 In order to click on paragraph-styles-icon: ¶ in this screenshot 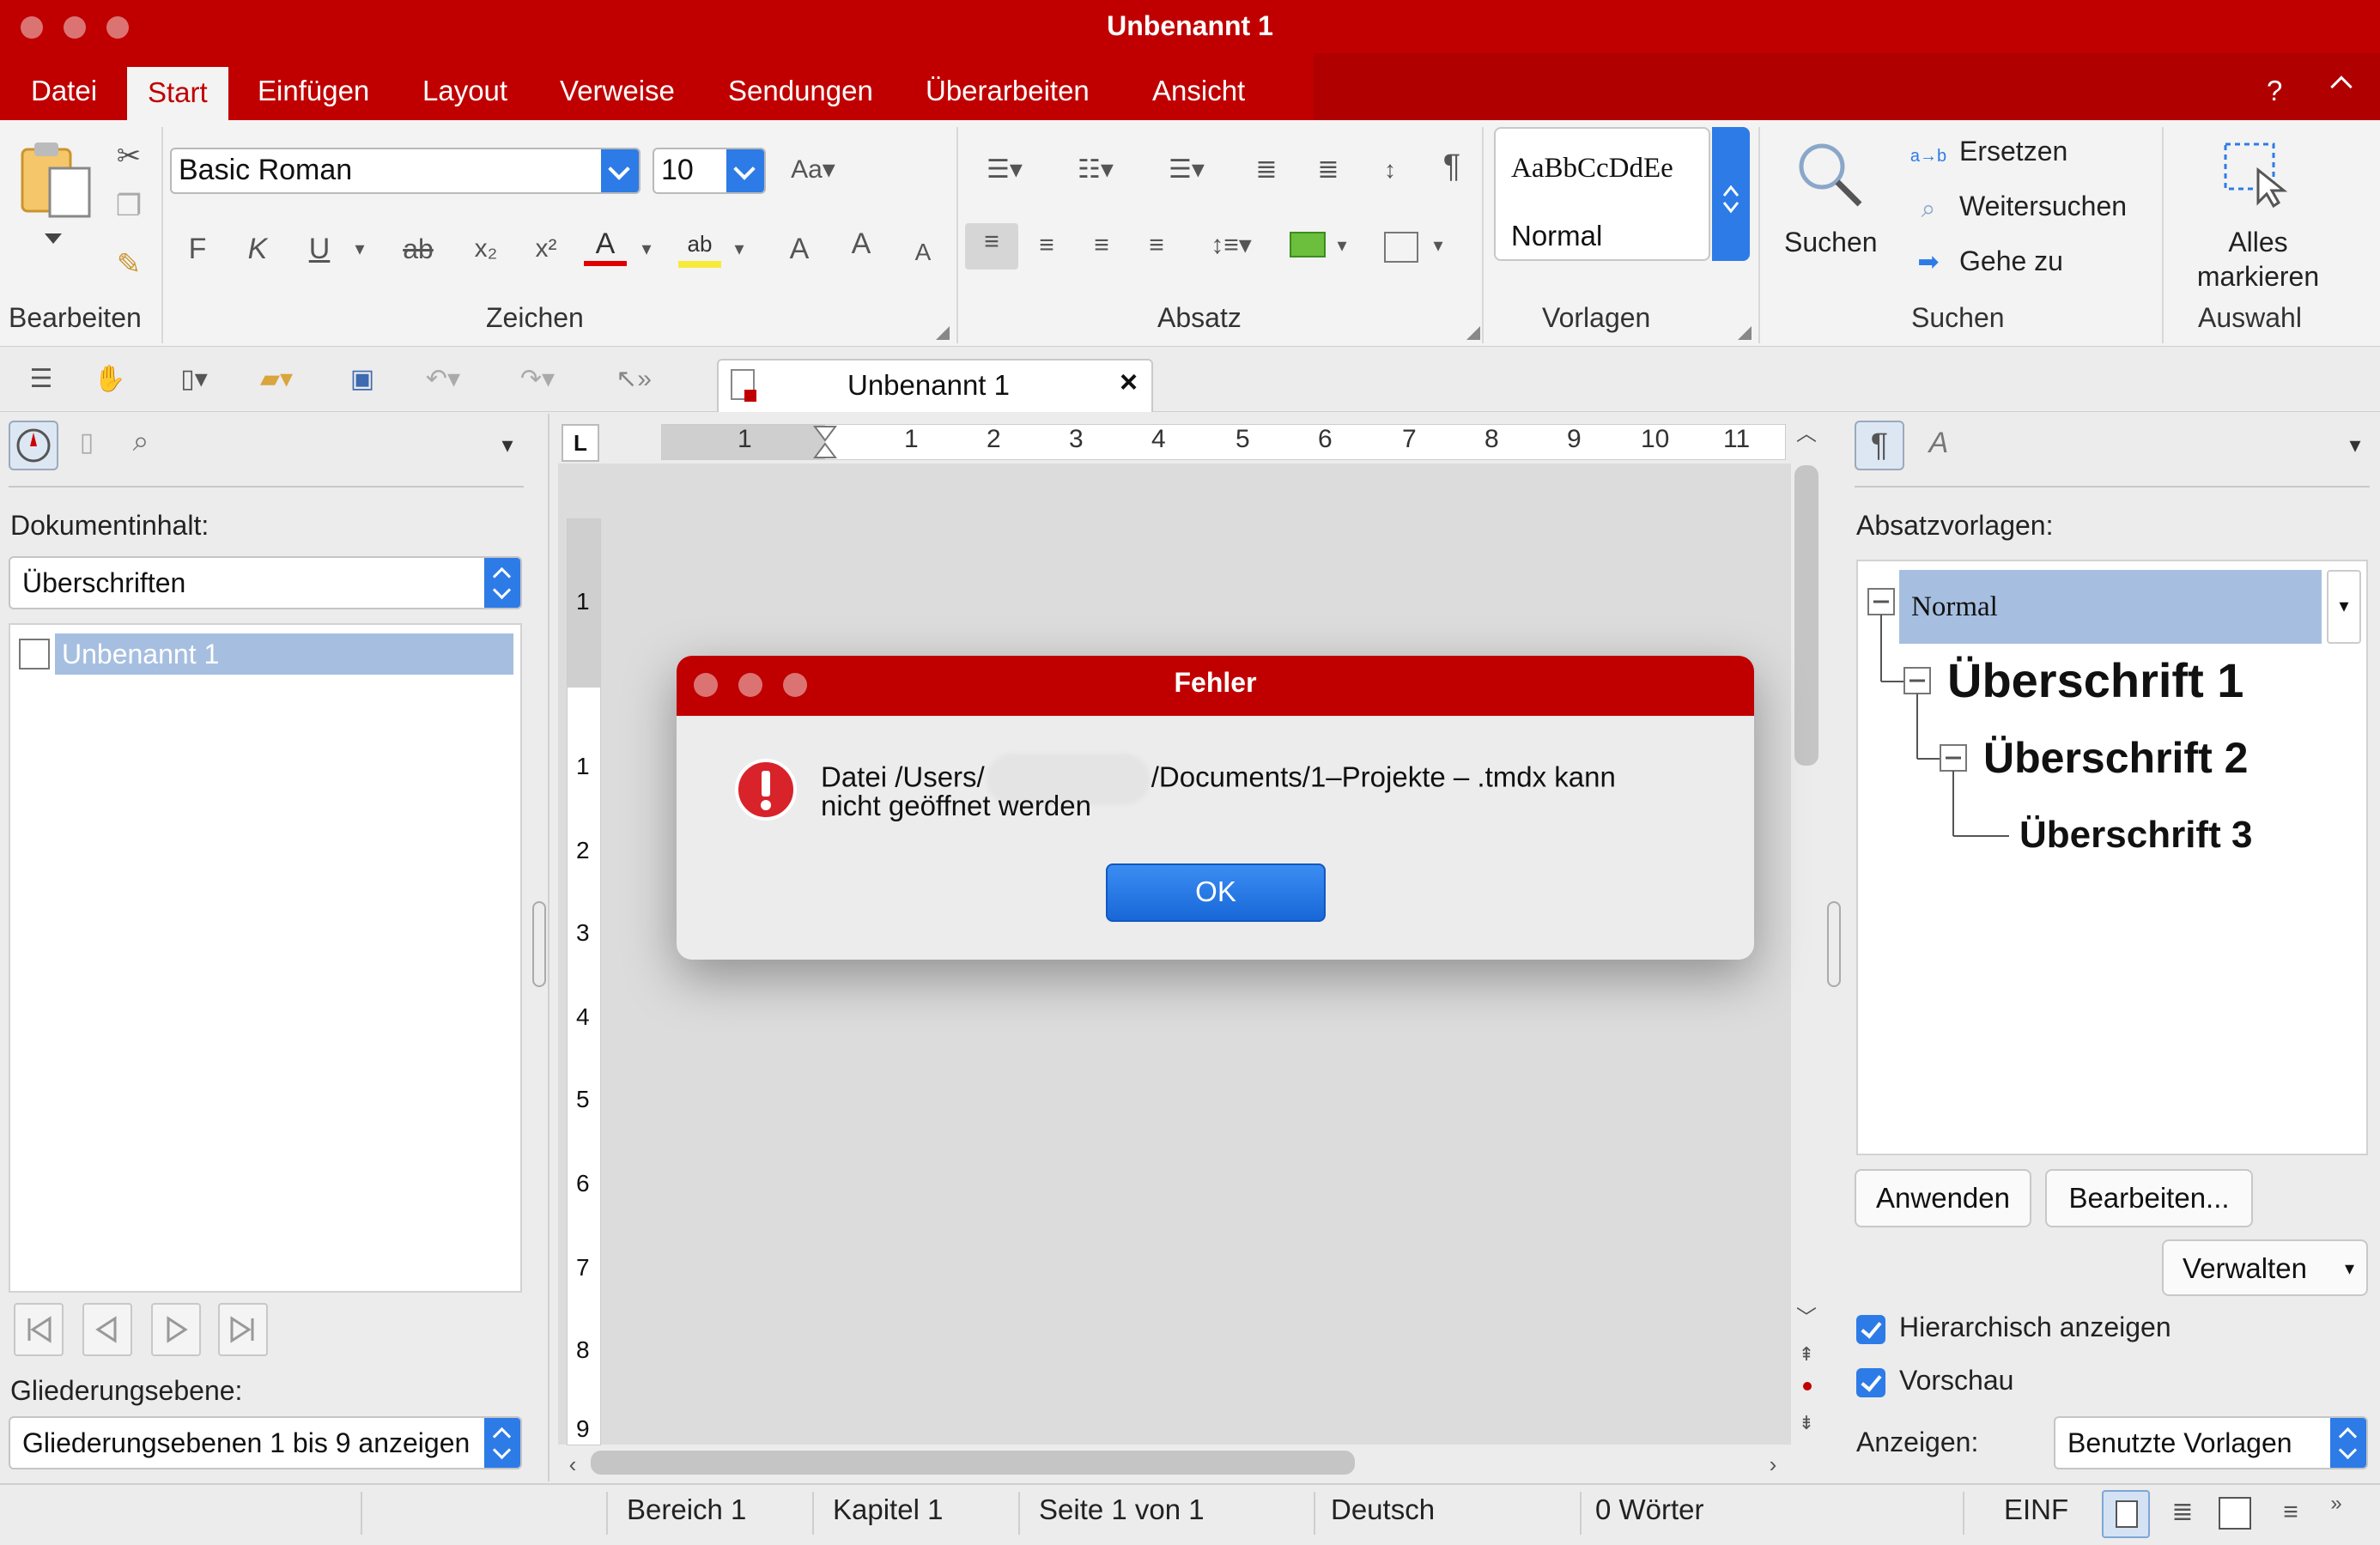, I will do `click(1879, 445)`.